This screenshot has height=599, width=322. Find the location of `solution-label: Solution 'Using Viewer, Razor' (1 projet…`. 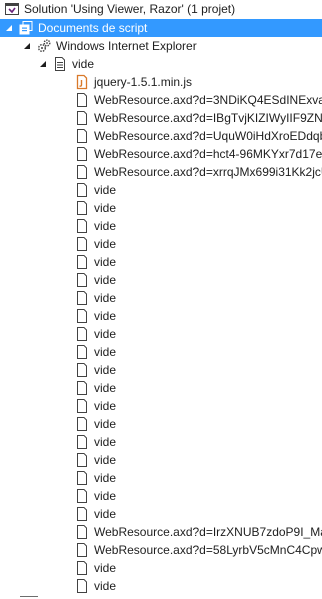

solution-label: Solution 'Using Viewer, Razor' (1 projet… is located at coordinates (130, 9).